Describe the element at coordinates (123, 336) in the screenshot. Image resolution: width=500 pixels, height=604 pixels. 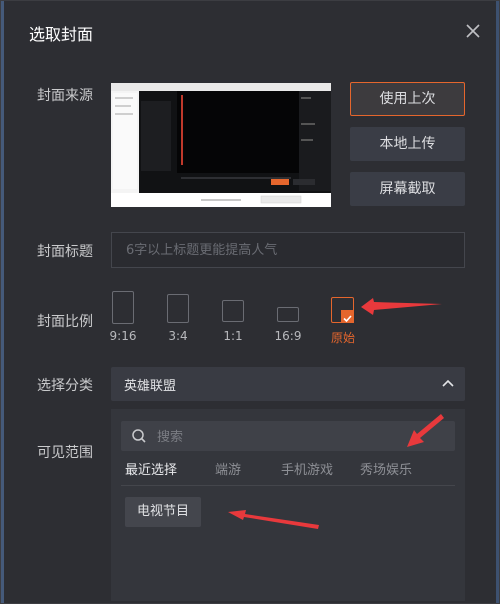
I see `ratio-label: 9:16` at that location.